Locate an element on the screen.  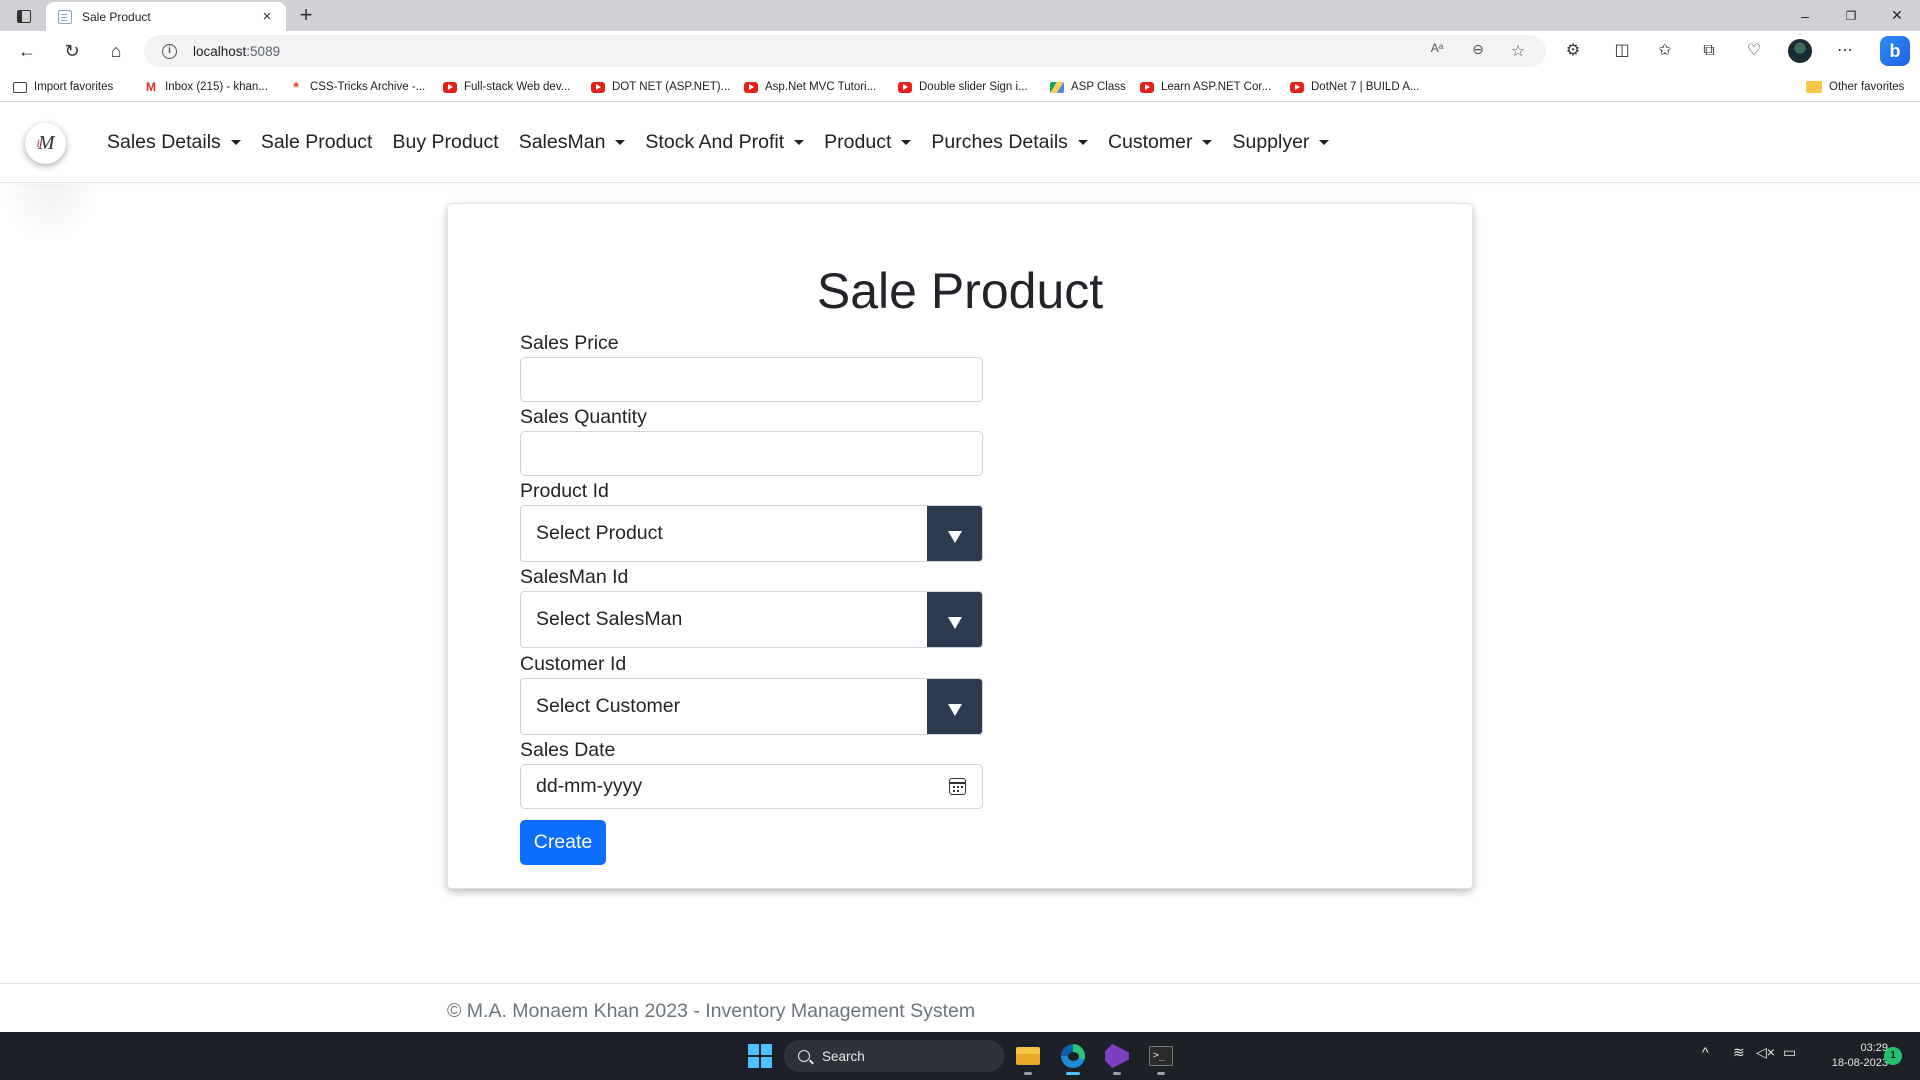
nav-buy-product: Buy Product is located at coordinates (445, 142).